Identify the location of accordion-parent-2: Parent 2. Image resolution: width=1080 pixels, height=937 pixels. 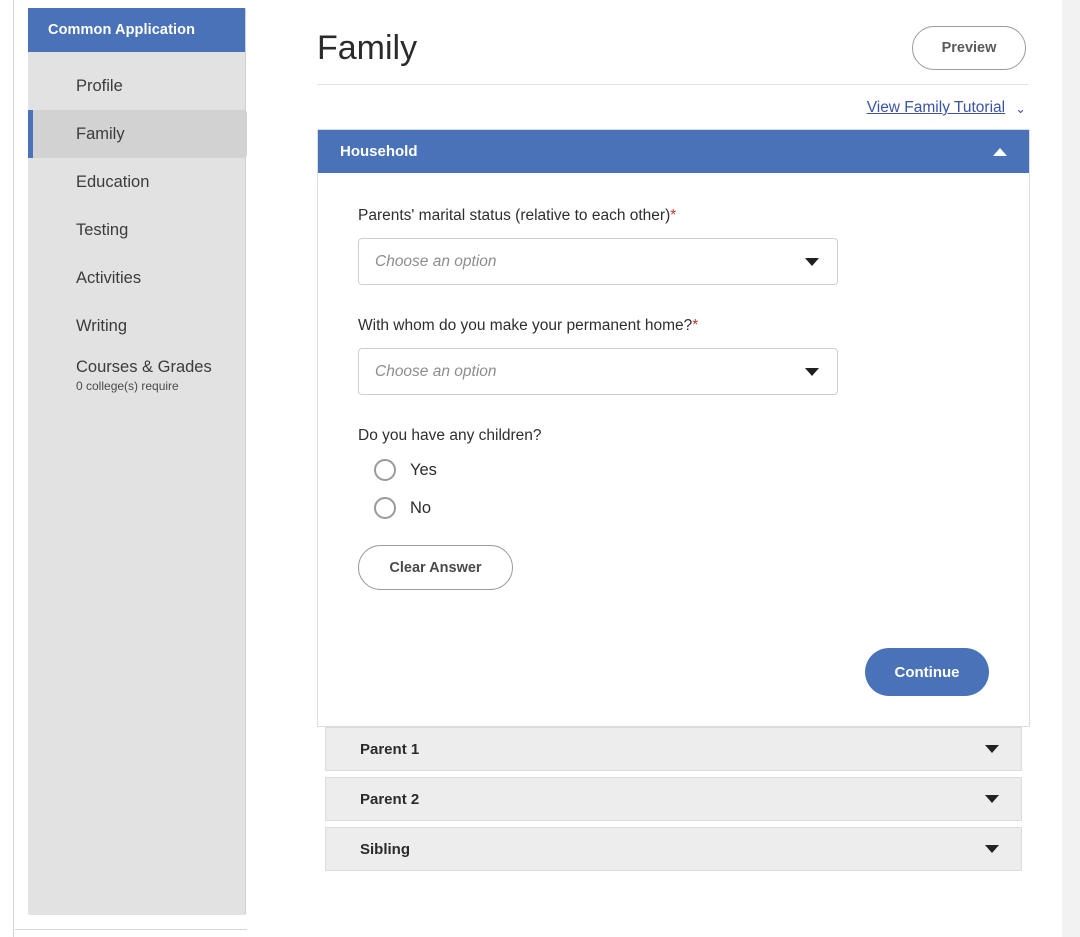
(673, 799).